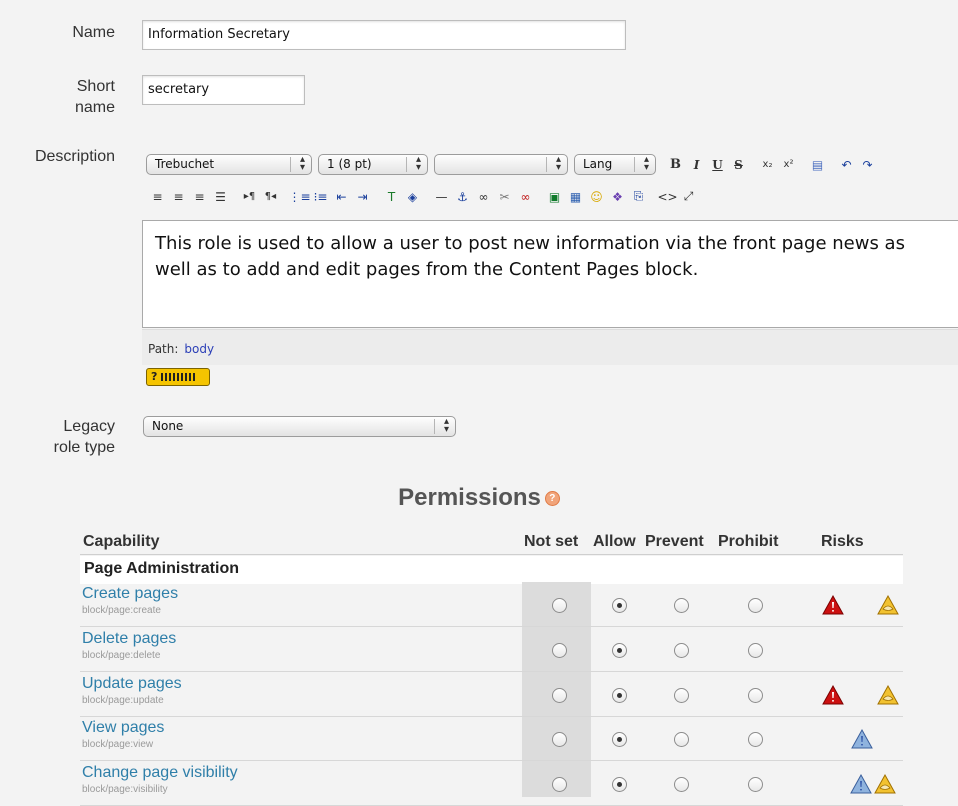 This screenshot has width=958, height=806. What do you see at coordinates (249, 196) in the screenshot?
I see `ltr-icon: ▸¶` at bounding box center [249, 196].